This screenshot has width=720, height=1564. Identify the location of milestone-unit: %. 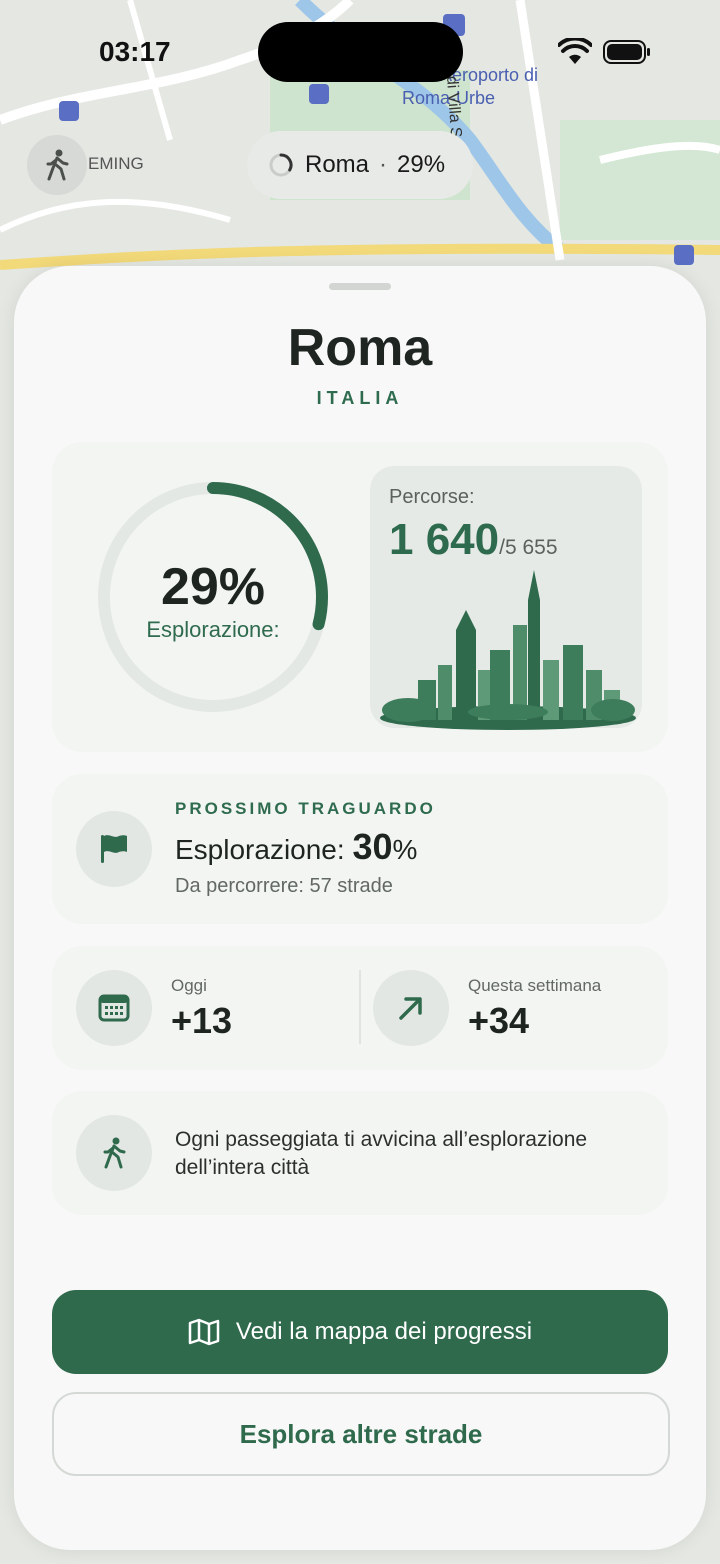
(405, 849).